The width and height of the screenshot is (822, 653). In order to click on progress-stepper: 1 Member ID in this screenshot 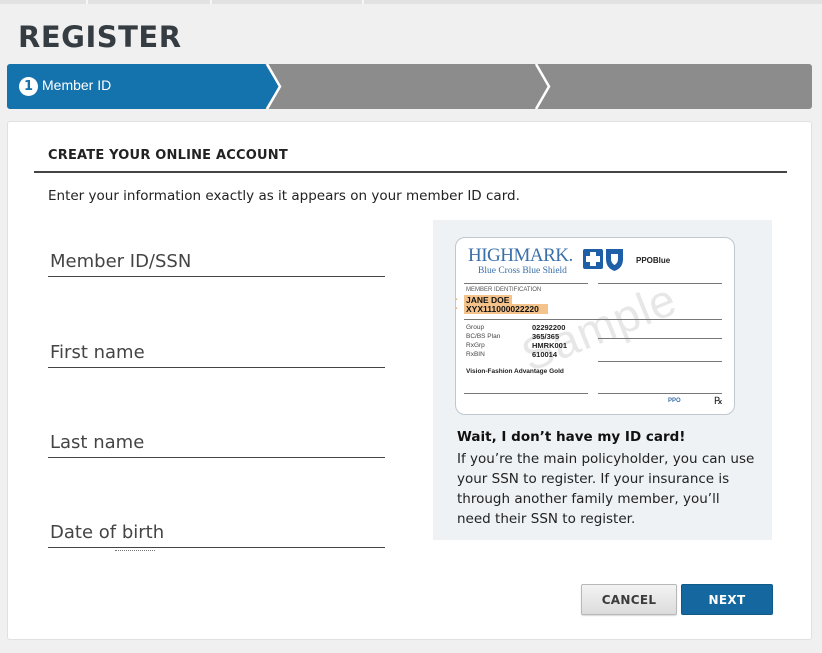, I will do `click(409, 86)`.